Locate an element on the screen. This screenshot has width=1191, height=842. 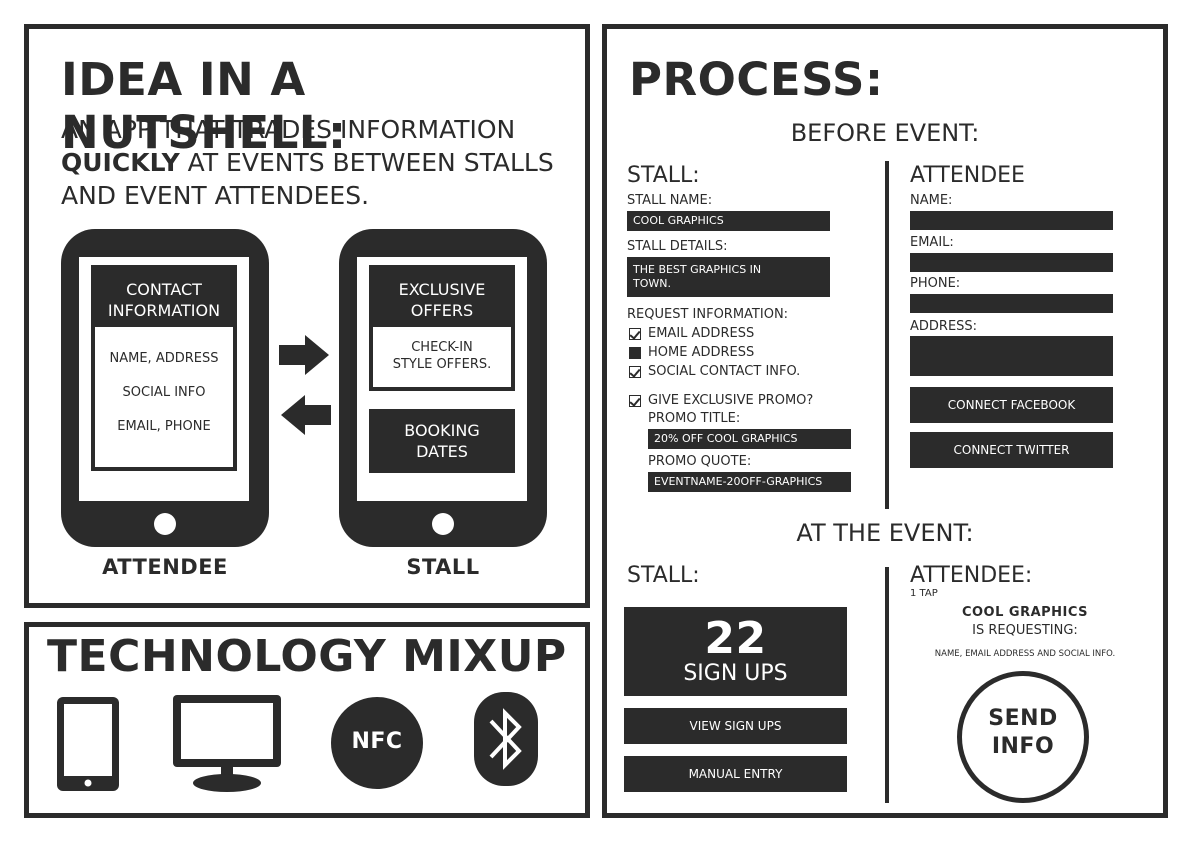
promo-quote-field: EVENTNAME-20OFF-GRAPHICS is located at coordinates (749, 482).